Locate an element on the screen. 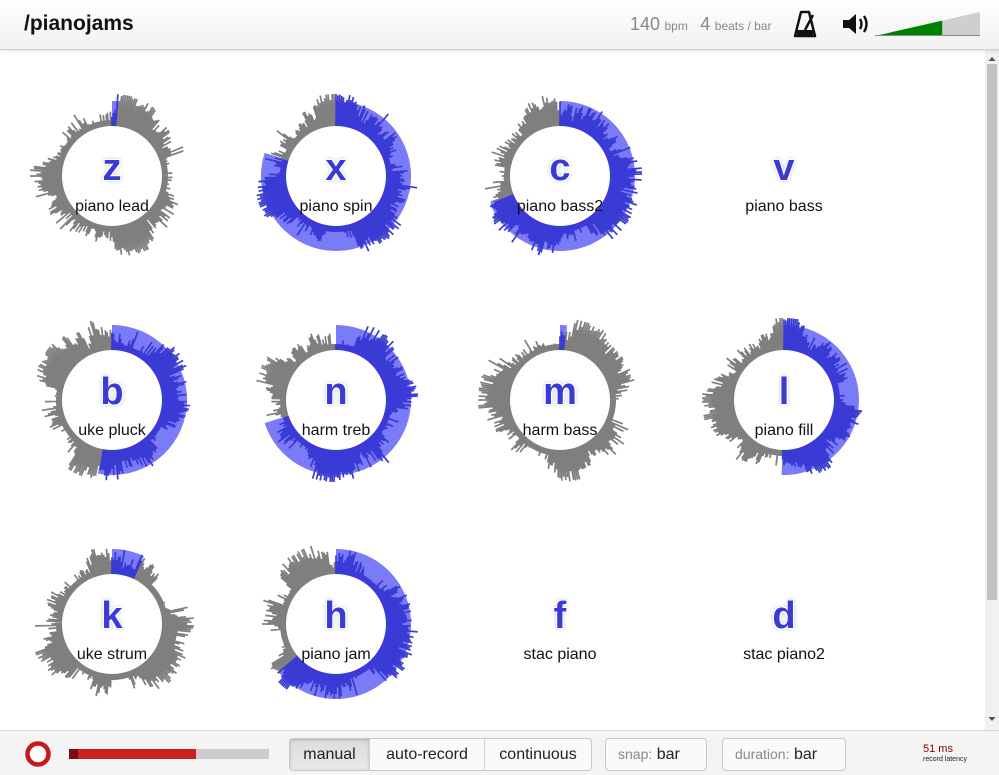 The image size is (999, 775). header-bar: /pianojams 140 bpm 4 beats / bar is located at coordinates (499, 25).